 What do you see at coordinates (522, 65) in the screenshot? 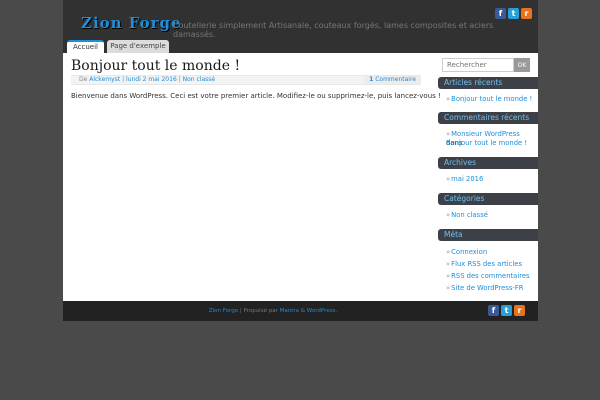
I see `search-button: OK` at bounding box center [522, 65].